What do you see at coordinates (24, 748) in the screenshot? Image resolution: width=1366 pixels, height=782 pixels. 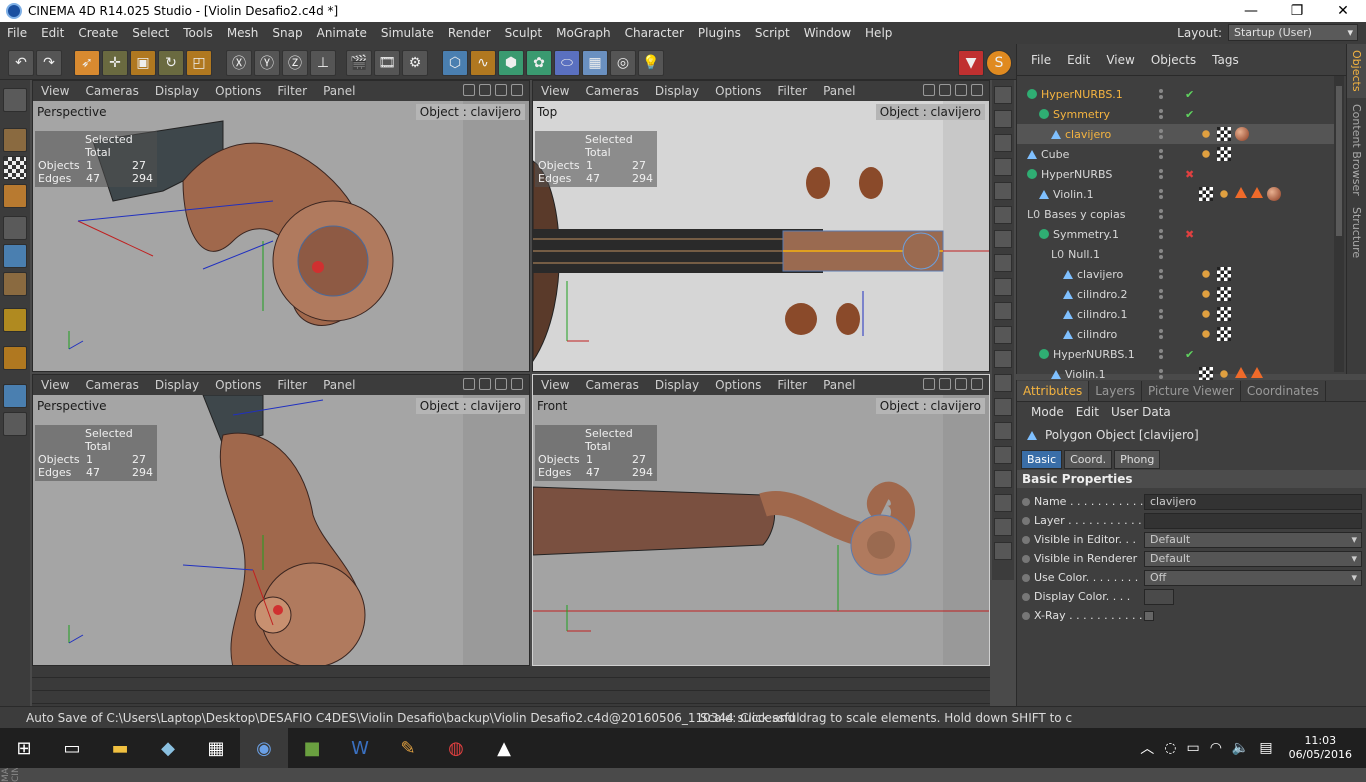 I see `start-button-icon: ⊞` at bounding box center [24, 748].